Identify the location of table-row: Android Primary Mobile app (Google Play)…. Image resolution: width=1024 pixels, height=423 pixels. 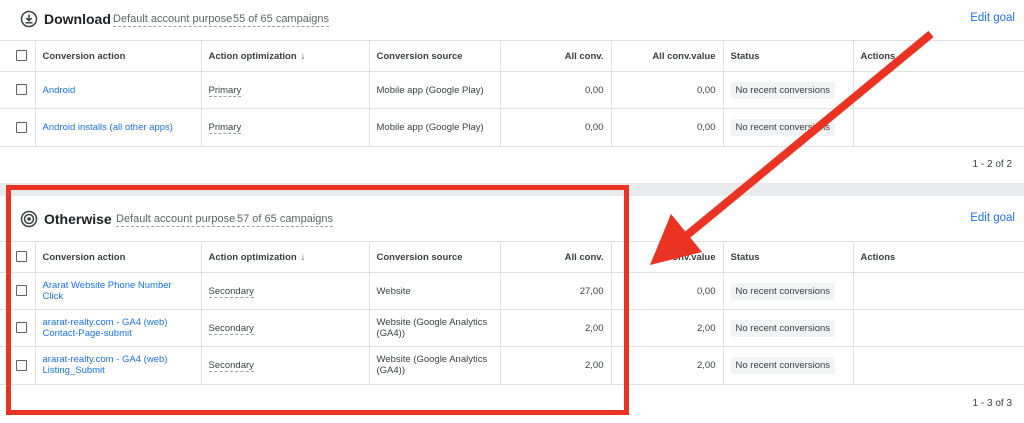
(512, 90).